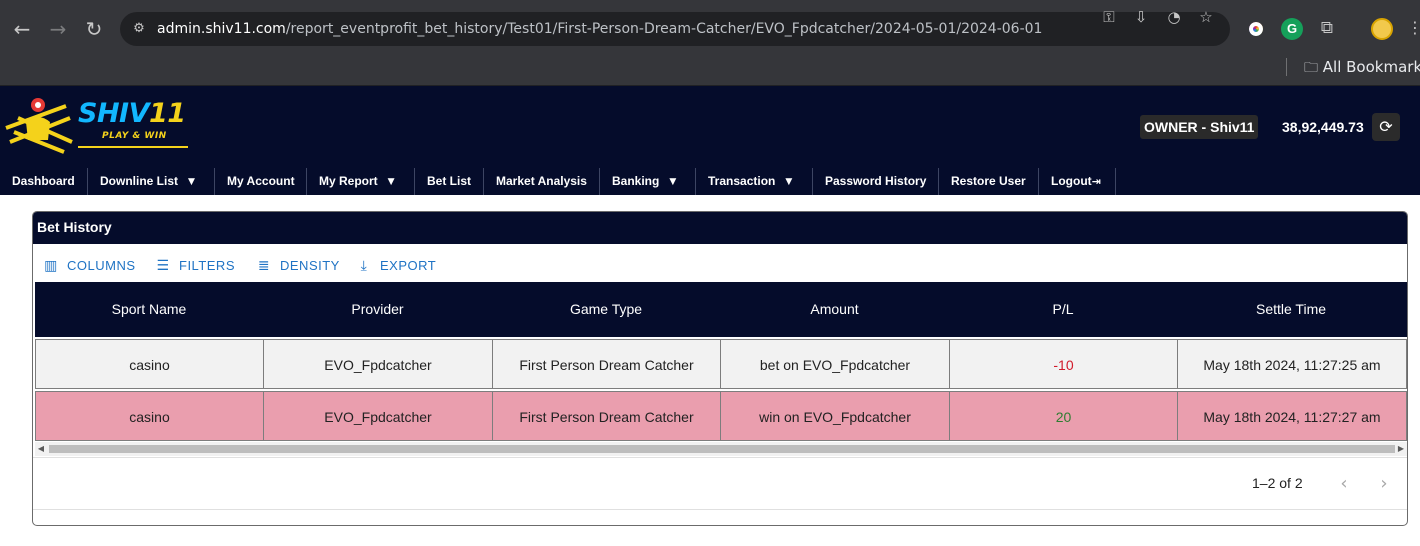 Image resolution: width=1420 pixels, height=546 pixels. Describe the element at coordinates (876, 181) in the screenshot. I see `nav-item-password-history: Password History` at that location.